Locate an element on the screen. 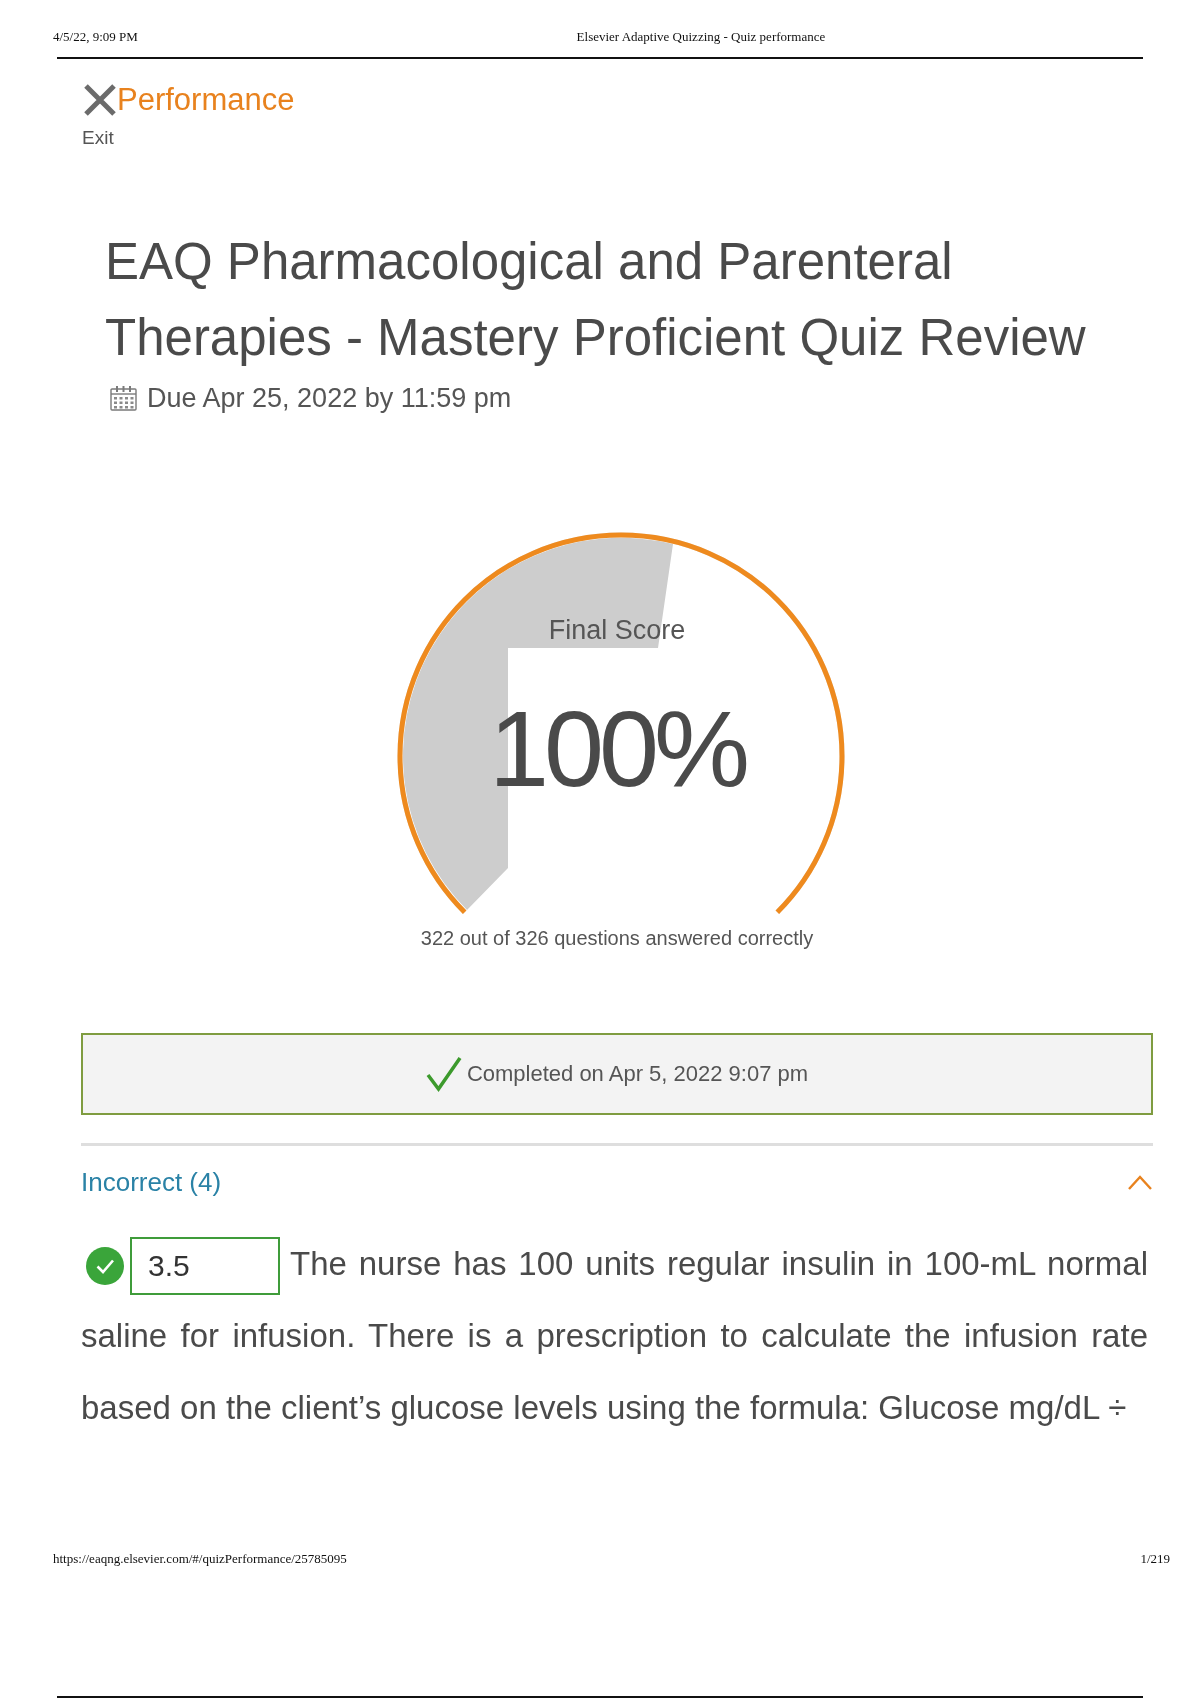 This screenshot has width=1200, height=1700. print-url: https://eaqng.elsevier.com/#/quizPerformance/25785095 is located at coordinates (200, 1559).